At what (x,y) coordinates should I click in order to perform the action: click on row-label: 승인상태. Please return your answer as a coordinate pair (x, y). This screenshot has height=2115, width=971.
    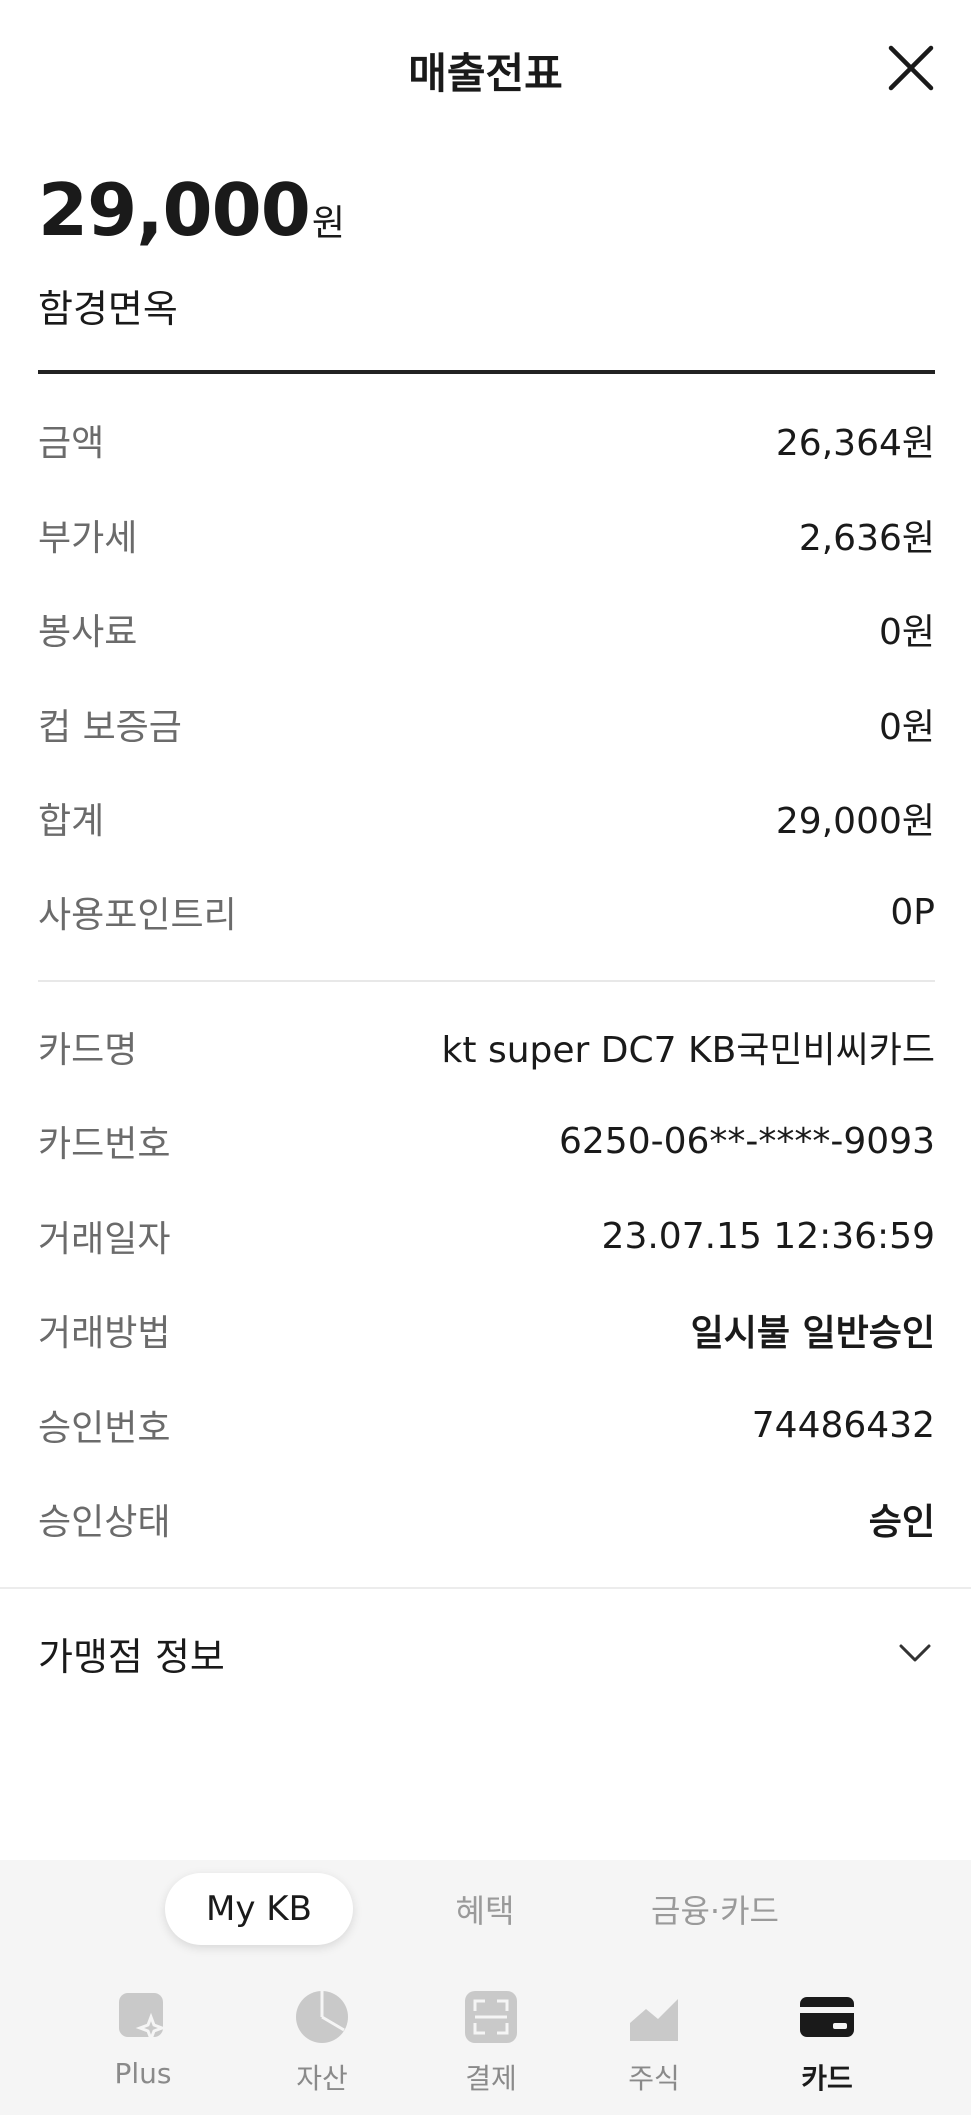
    Looking at the image, I should click on (104, 1522).